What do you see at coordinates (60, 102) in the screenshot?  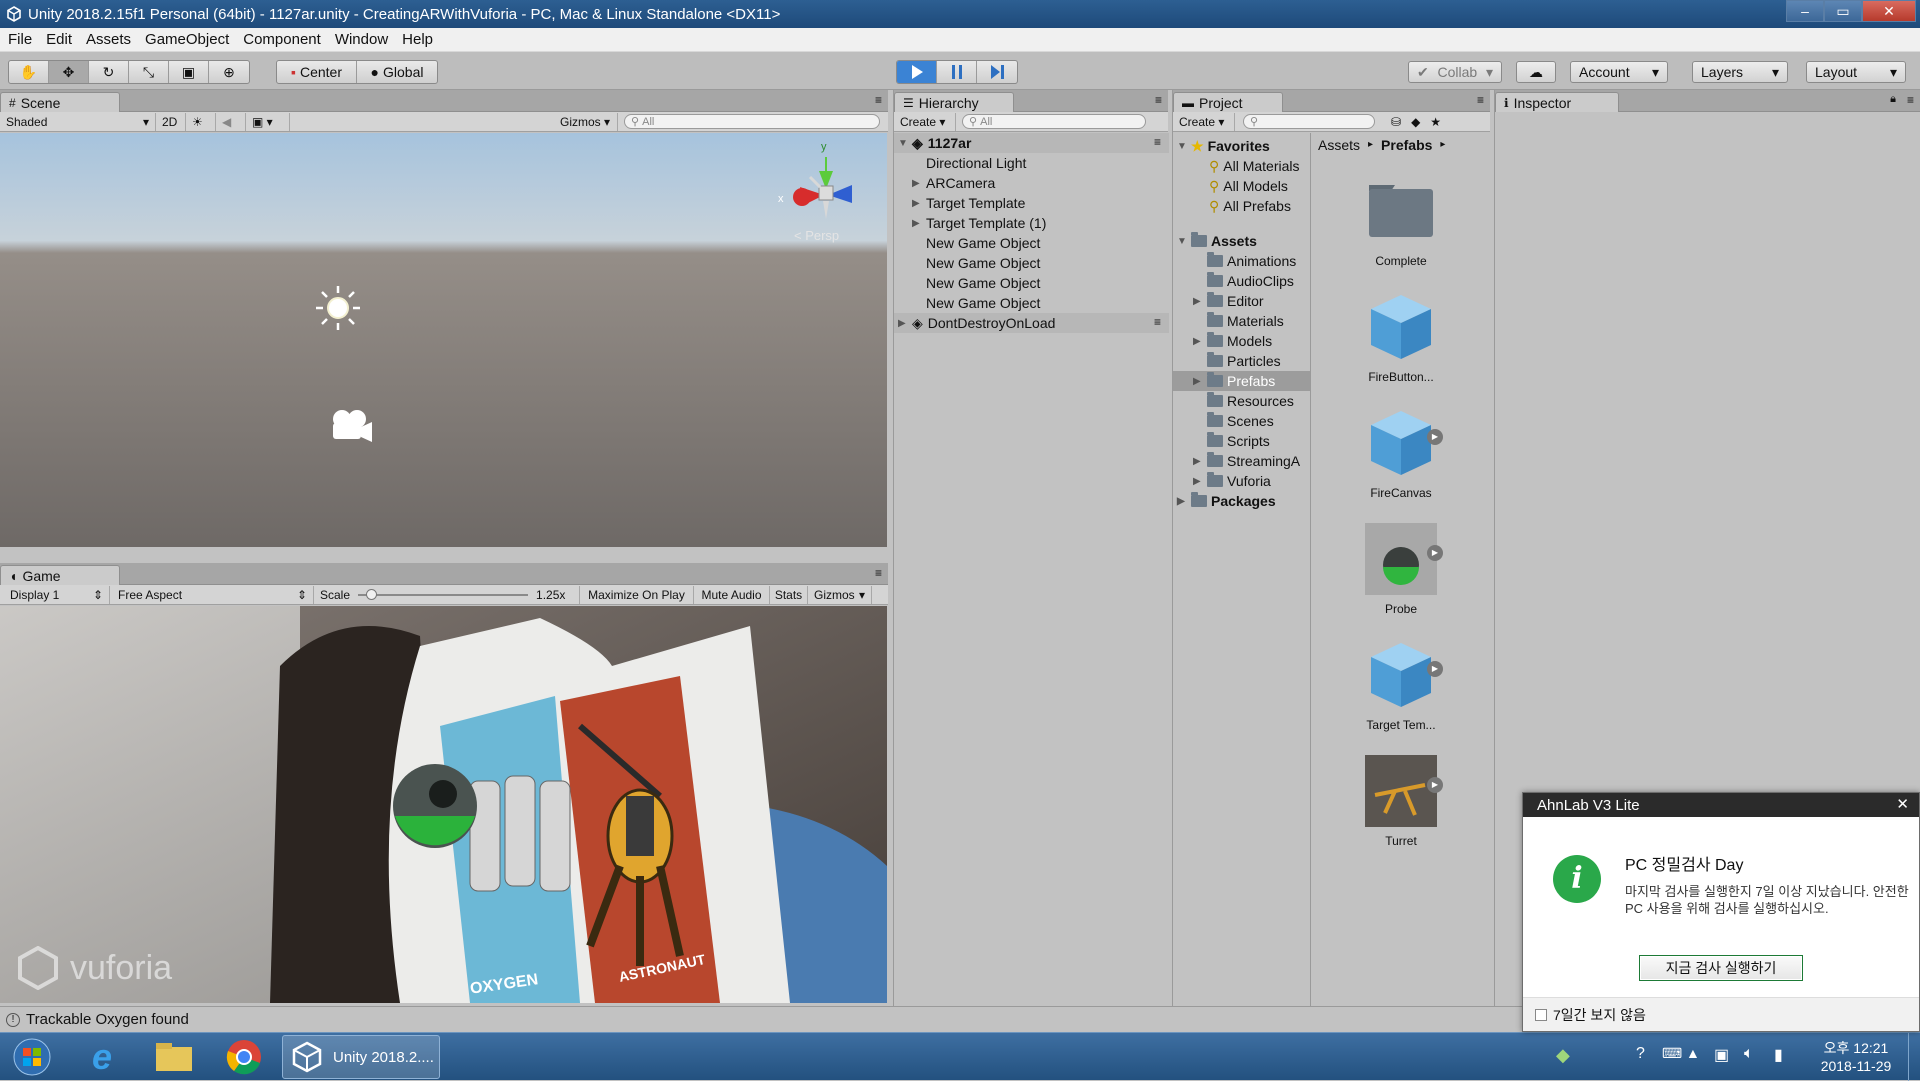 I see `tab-scene: # Scene` at bounding box center [60, 102].